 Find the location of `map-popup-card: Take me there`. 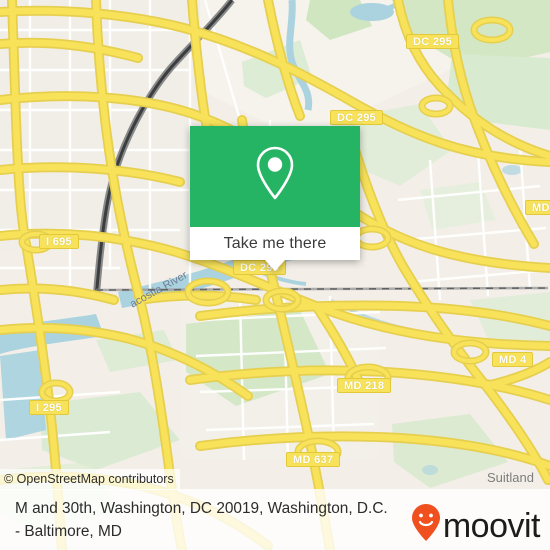

map-popup-card: Take me there is located at coordinates (275, 198).